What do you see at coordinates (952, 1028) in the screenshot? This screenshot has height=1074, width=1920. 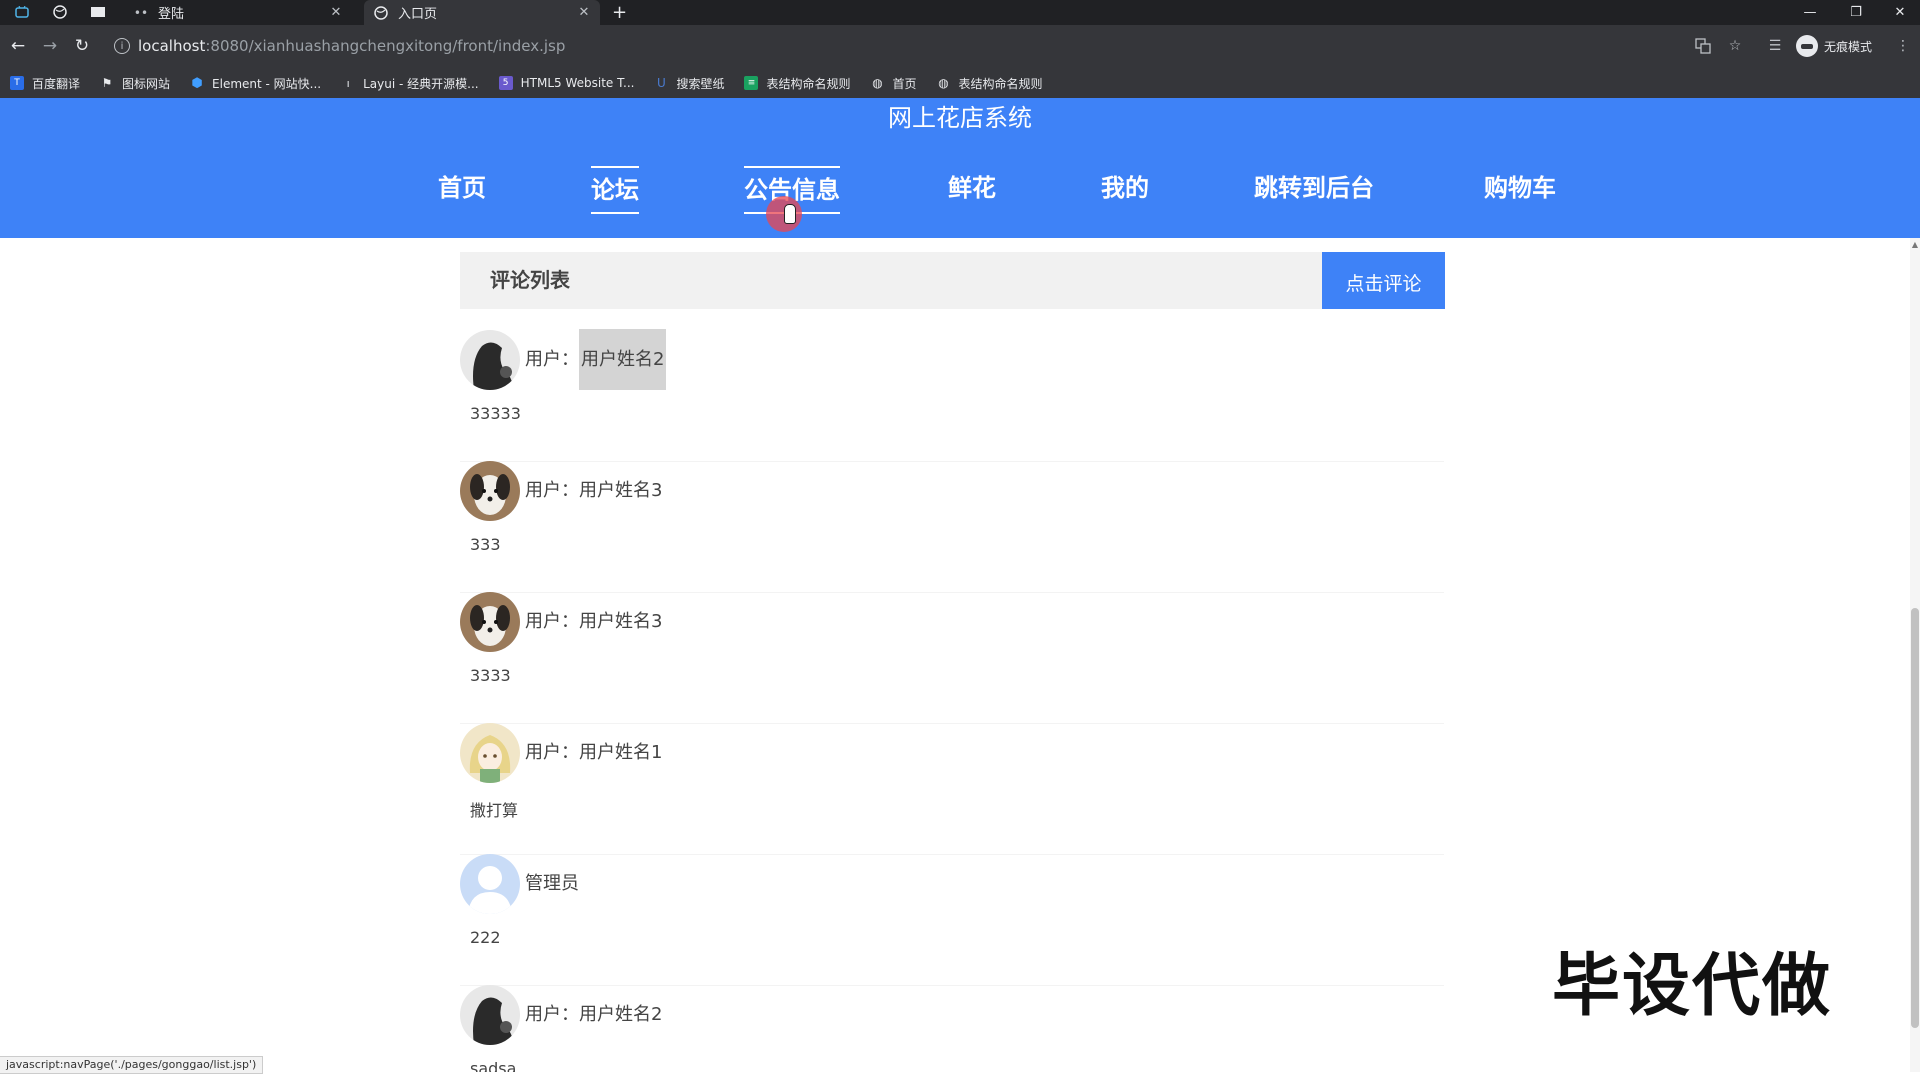 I see `comment-item: 用户：用户姓名2 sadsa` at bounding box center [952, 1028].